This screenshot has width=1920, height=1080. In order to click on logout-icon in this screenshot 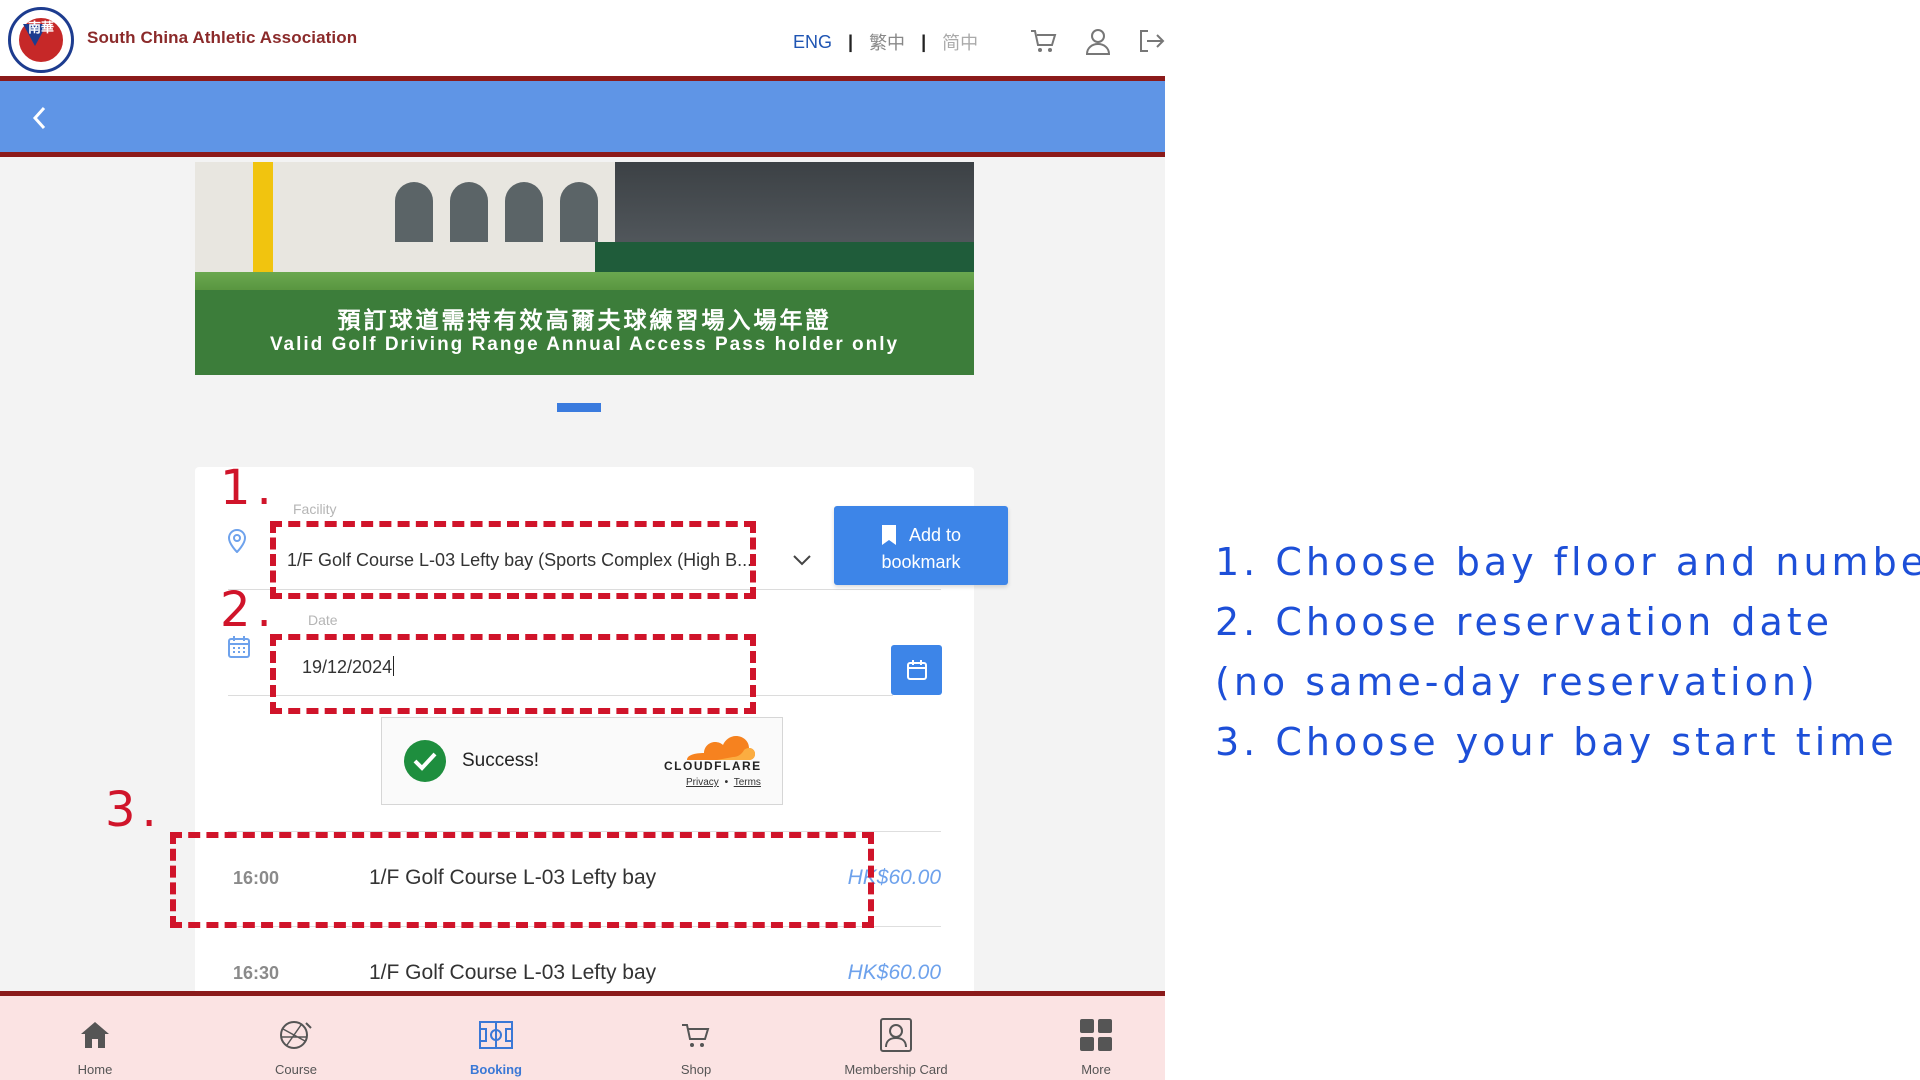, I will do `click(1150, 41)`.